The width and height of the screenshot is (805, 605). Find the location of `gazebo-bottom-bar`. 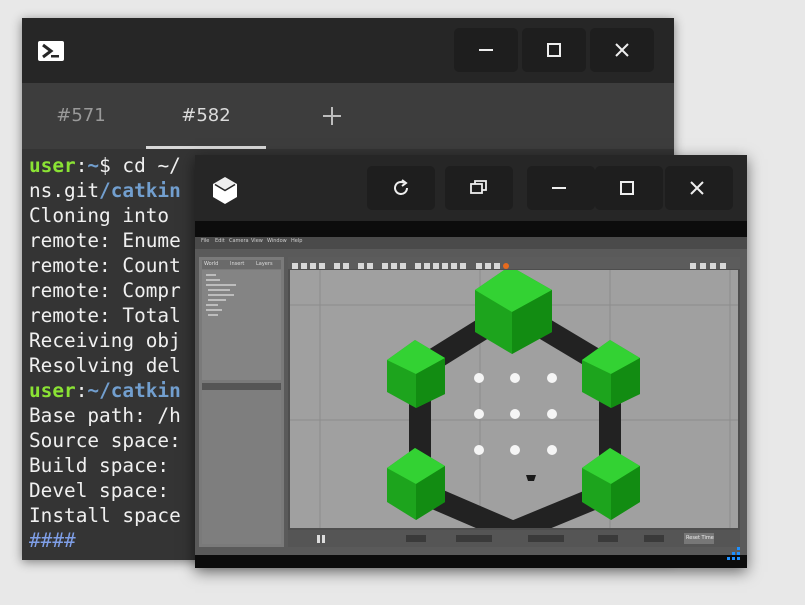

gazebo-bottom-bar is located at coordinates (471, 557).